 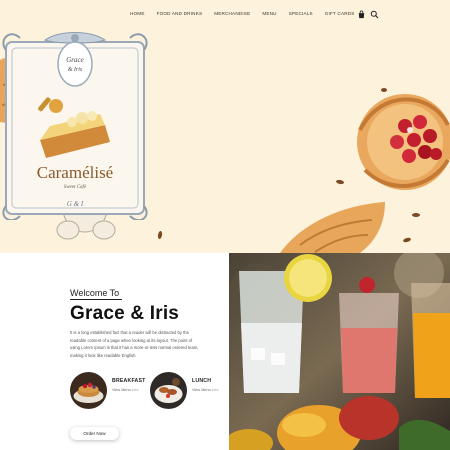 I want to click on nav-gift-cards: GIFT CARDS, so click(x=340, y=13).